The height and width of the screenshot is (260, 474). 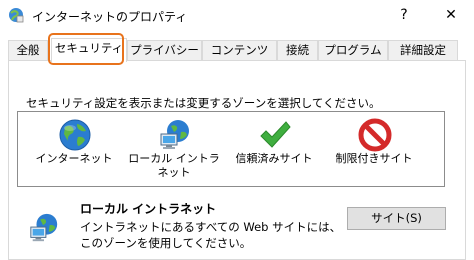 What do you see at coordinates (110, 17) in the screenshot?
I see `window-title: インターネットのプロパティ` at bounding box center [110, 17].